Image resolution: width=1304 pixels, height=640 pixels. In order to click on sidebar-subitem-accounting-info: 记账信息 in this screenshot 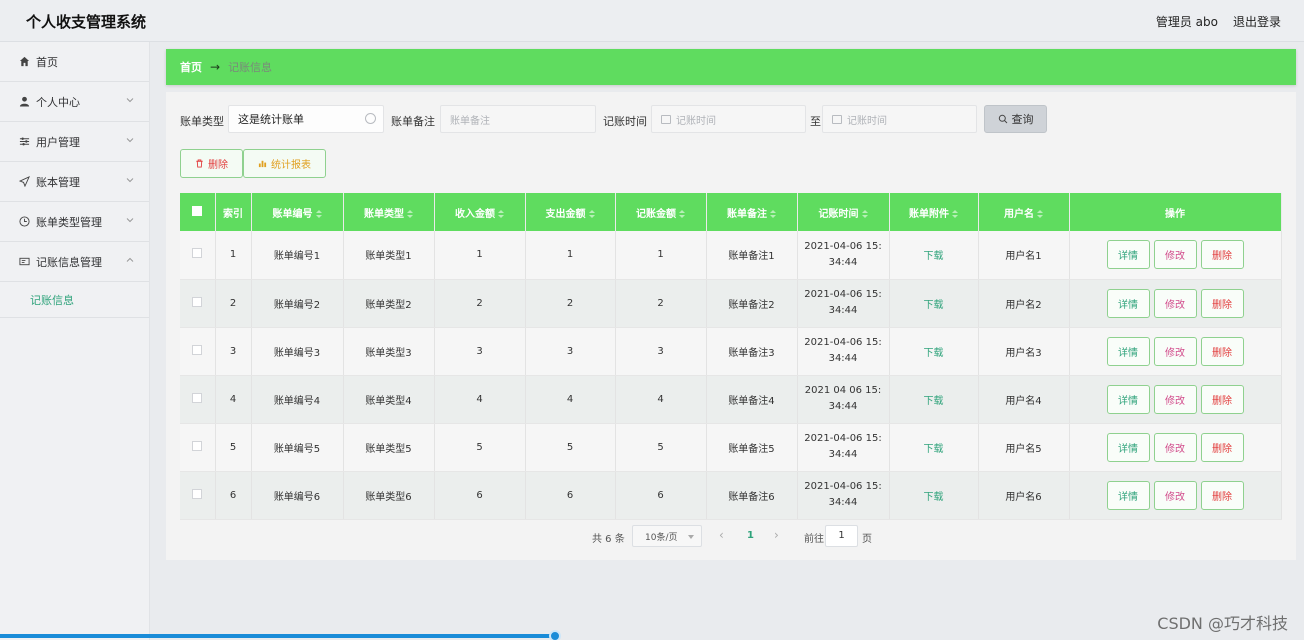, I will do `click(74, 300)`.